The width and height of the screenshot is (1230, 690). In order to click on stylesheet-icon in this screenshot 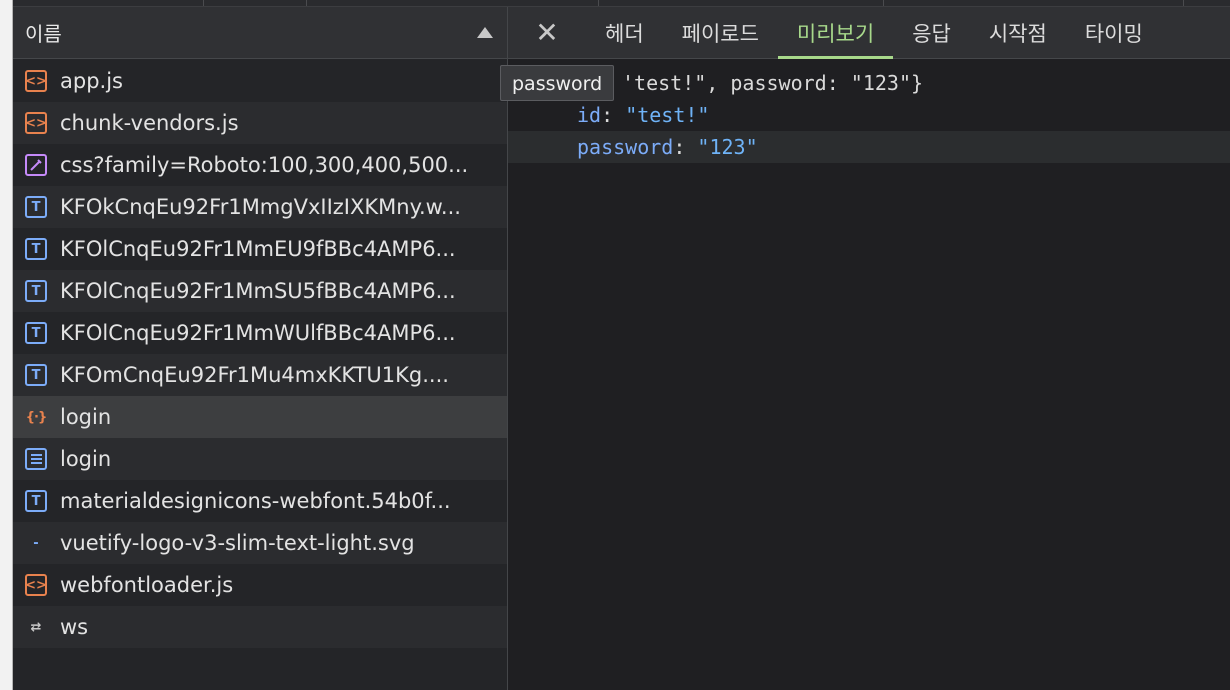, I will do `click(36, 165)`.